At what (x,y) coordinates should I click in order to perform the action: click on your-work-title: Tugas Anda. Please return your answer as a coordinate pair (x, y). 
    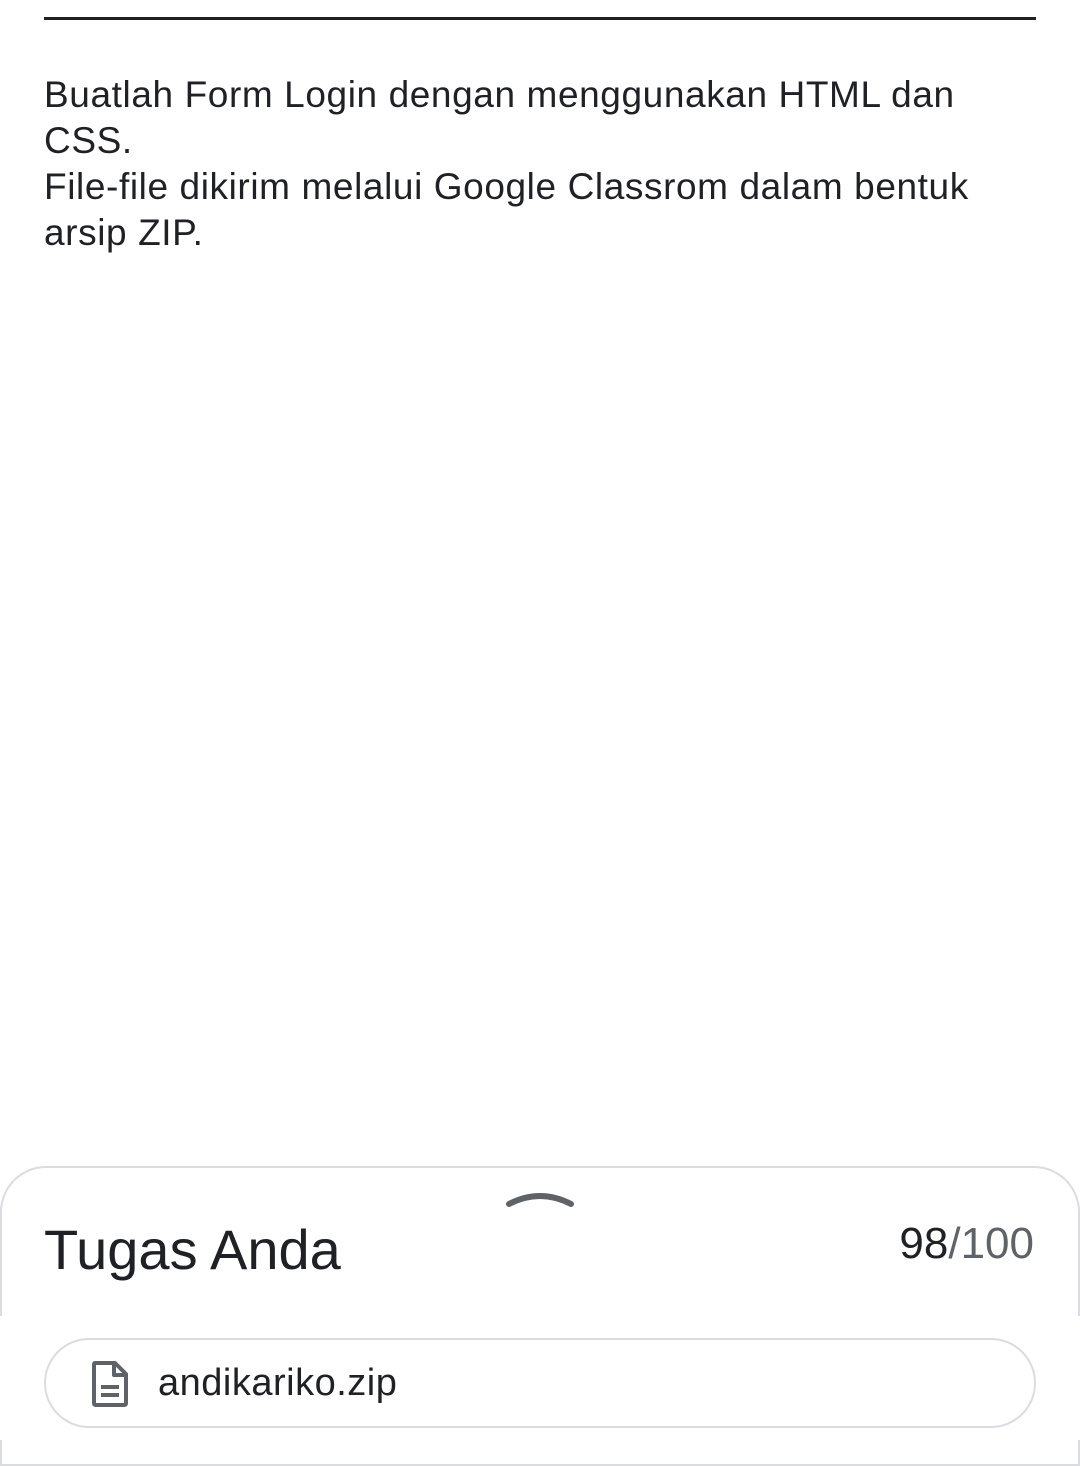
    Looking at the image, I should click on (192, 1249).